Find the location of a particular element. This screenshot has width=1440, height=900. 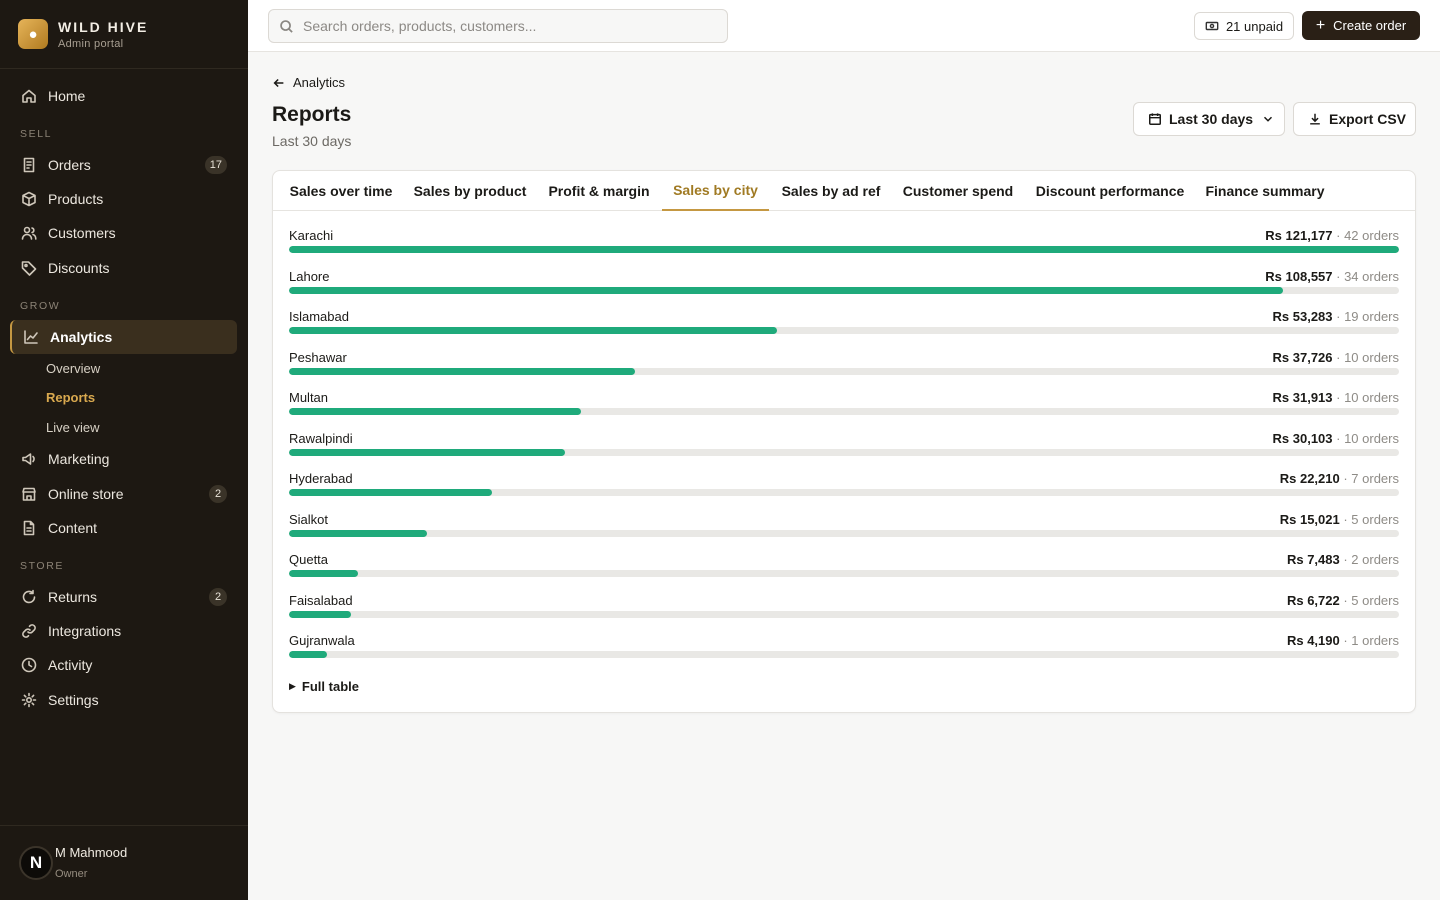

cash-icon is located at coordinates (1212, 26).